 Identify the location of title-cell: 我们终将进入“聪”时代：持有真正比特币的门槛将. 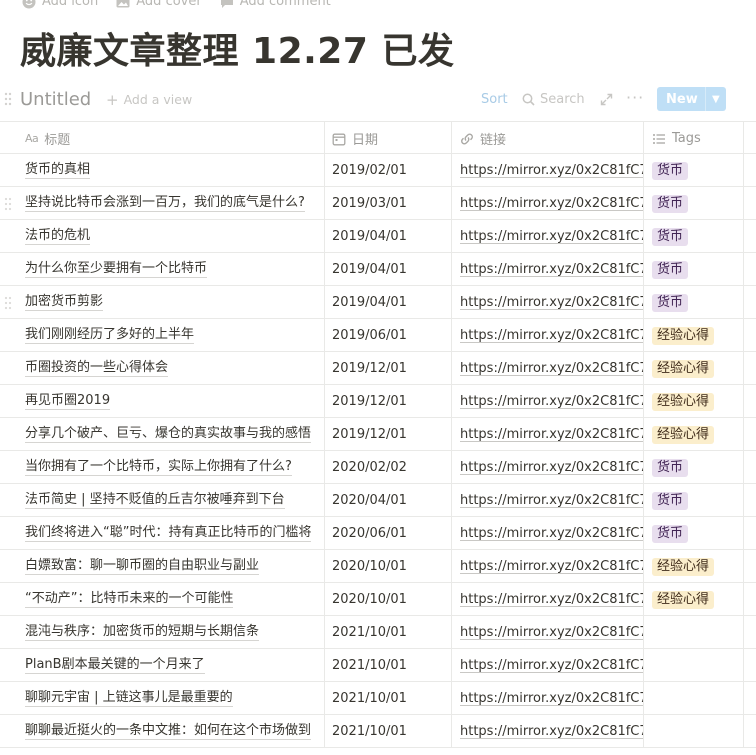
(171, 533).